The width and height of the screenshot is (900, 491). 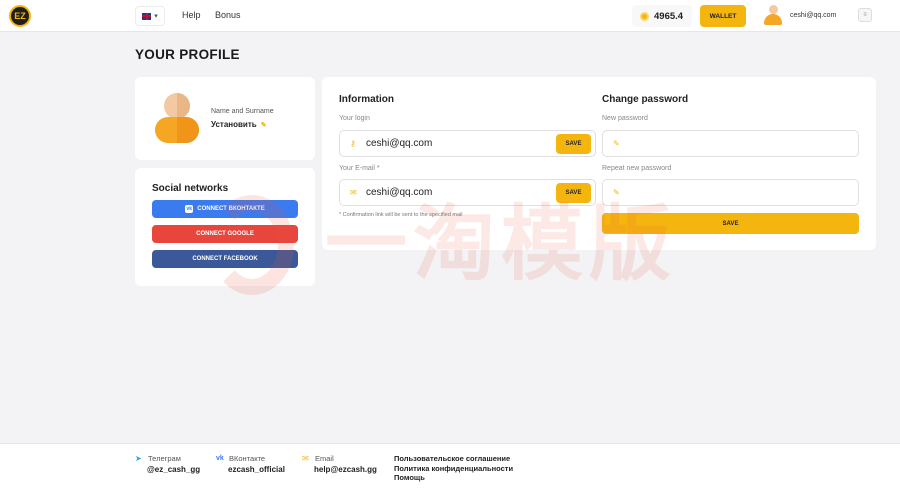 I want to click on email-value: help@ezcash.gg, so click(x=345, y=469).